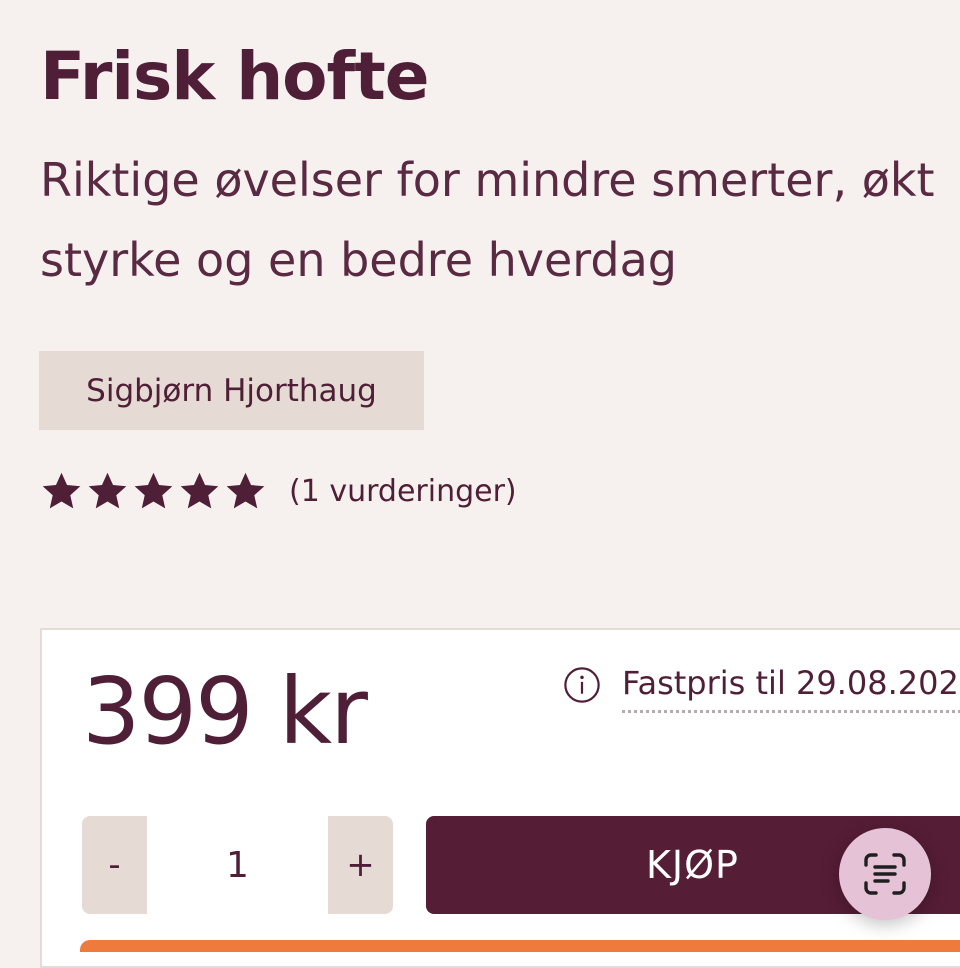  I want to click on price: 399 kr, so click(225, 711).